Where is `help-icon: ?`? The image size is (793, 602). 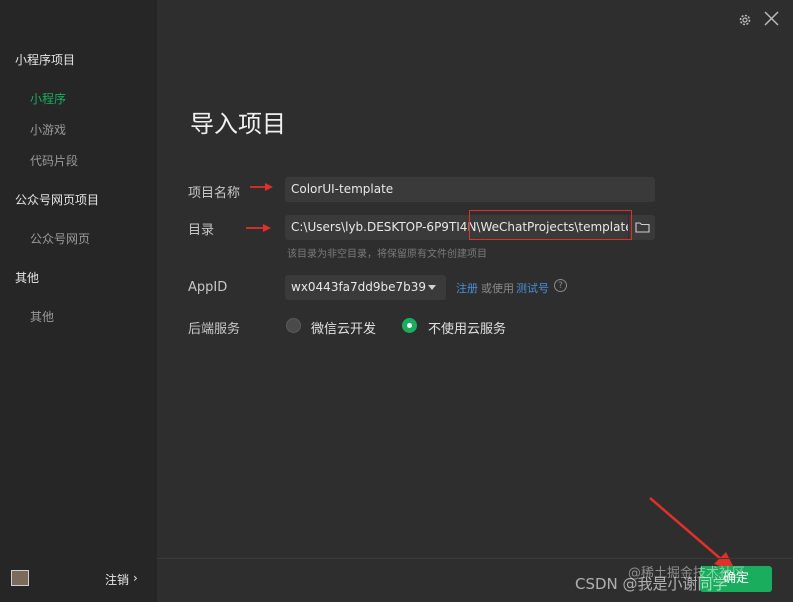 help-icon: ? is located at coordinates (560, 285).